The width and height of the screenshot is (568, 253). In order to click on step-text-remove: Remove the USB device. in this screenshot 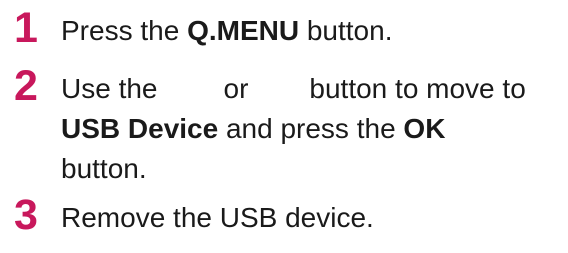, I will do `click(217, 217)`.